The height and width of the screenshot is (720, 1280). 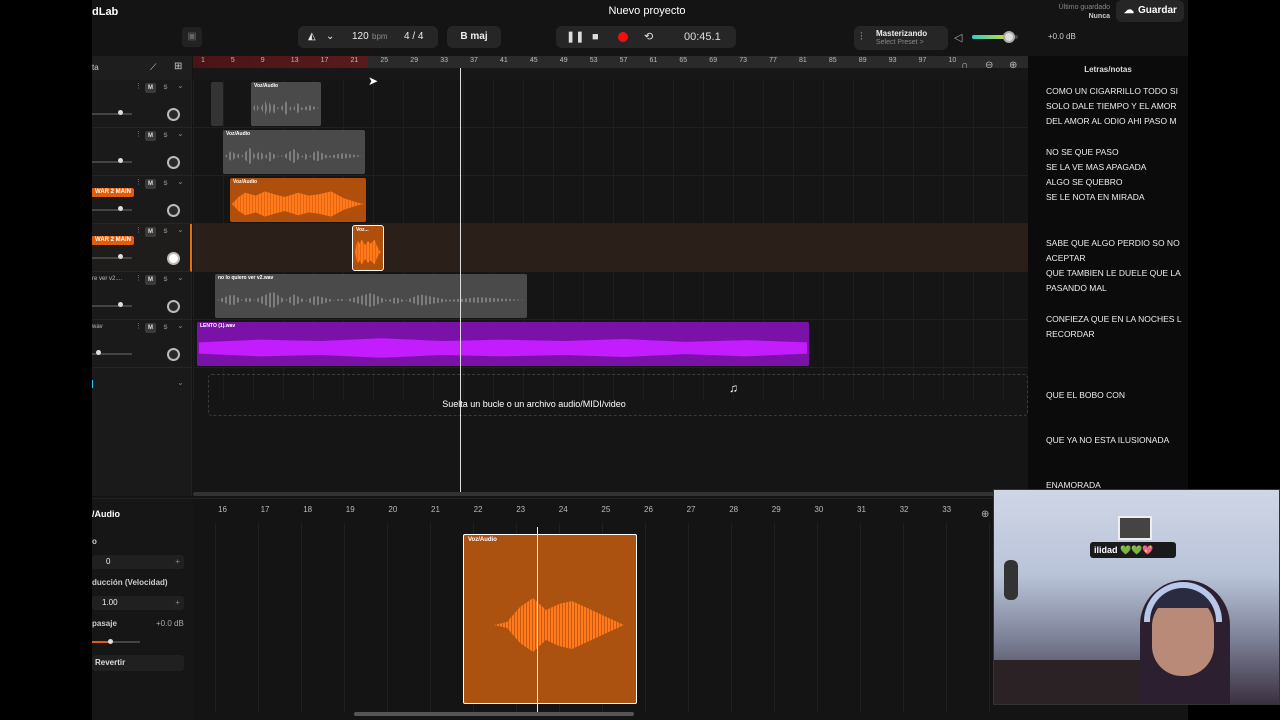 What do you see at coordinates (1111, 106) in the screenshot?
I see `lyric-line: SOLO DALE TIEMPO Y EL AMOR` at bounding box center [1111, 106].